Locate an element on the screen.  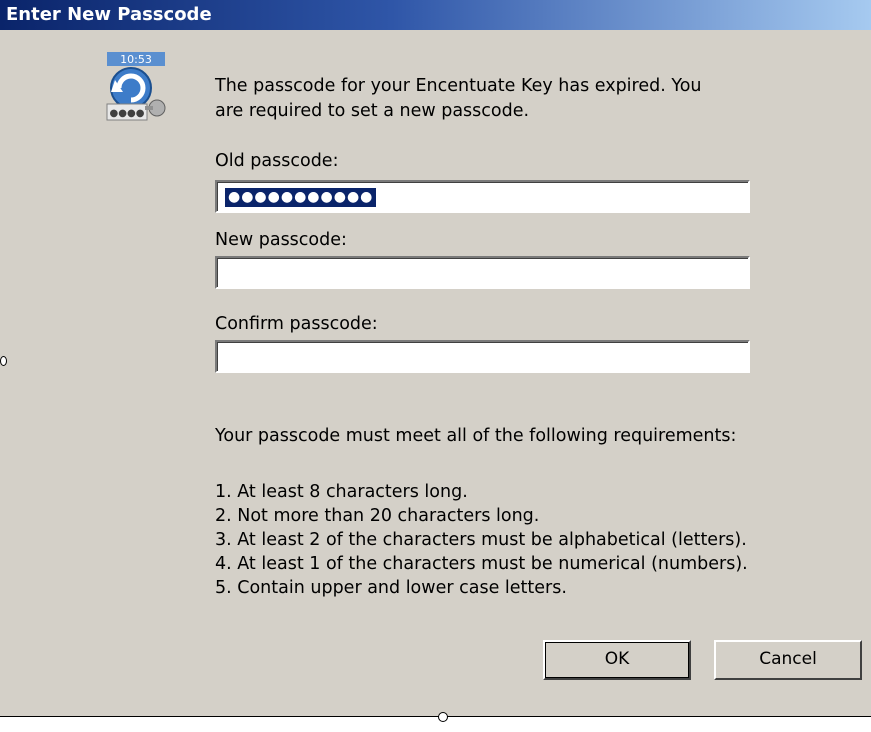
cancel-button-label: Cancel is located at coordinates (788, 659).